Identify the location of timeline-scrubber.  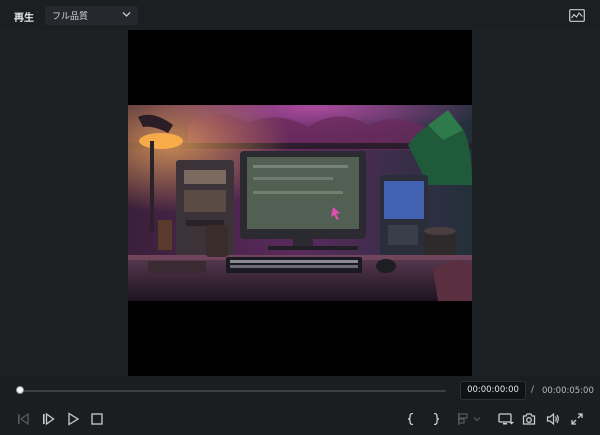
(231, 390).